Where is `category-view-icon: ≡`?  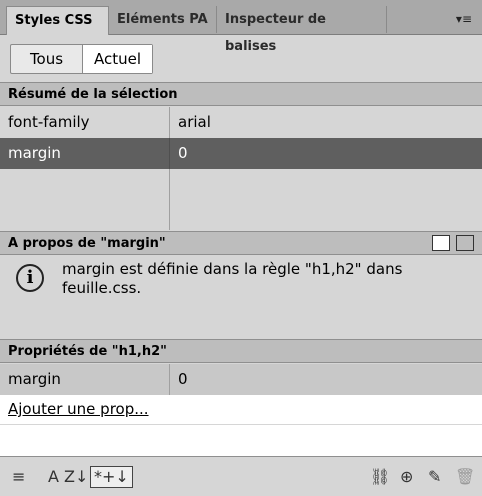 category-view-icon: ≡ is located at coordinates (18, 477).